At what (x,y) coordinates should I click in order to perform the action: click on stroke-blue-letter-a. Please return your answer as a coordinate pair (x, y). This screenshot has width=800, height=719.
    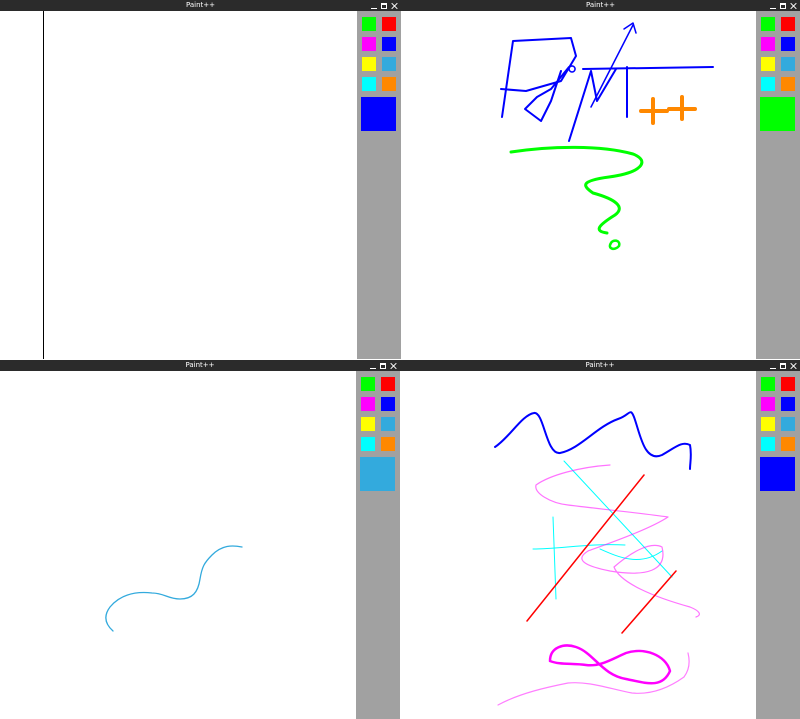
    Looking at the image, I should click on (547, 94).